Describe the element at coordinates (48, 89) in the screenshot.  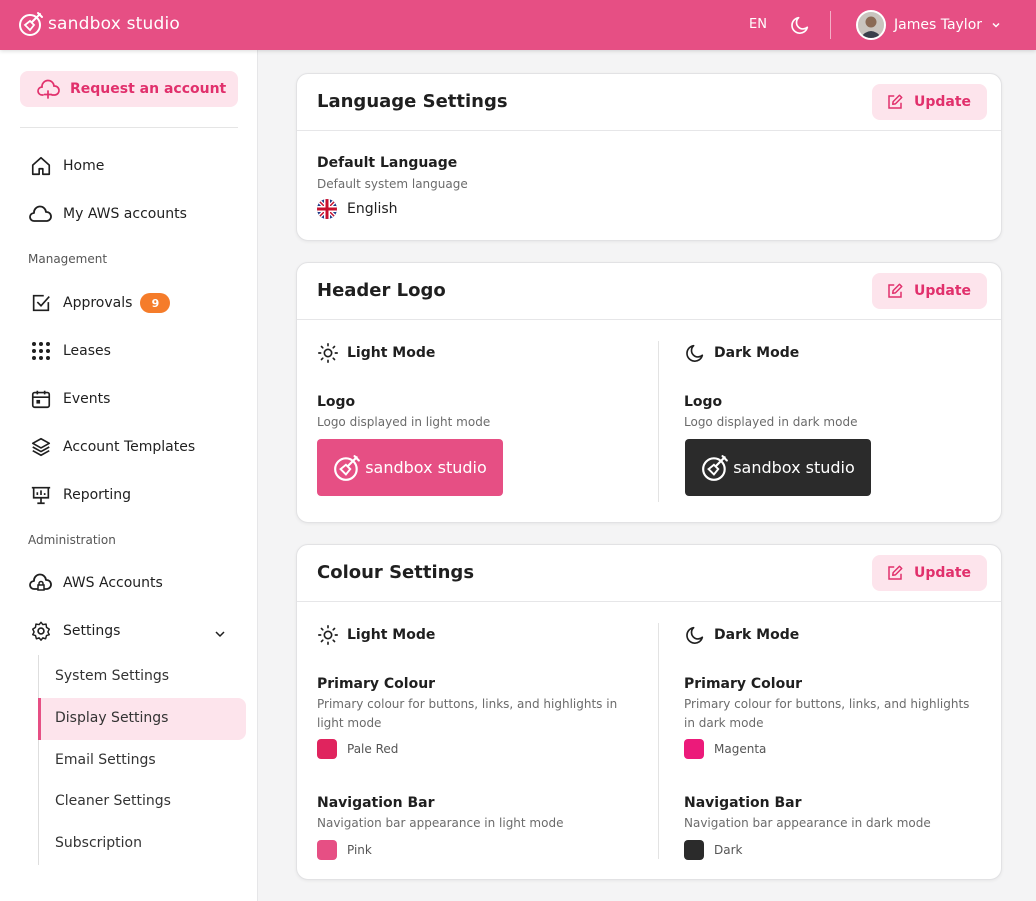
I see `cloud-plus-icon` at that location.